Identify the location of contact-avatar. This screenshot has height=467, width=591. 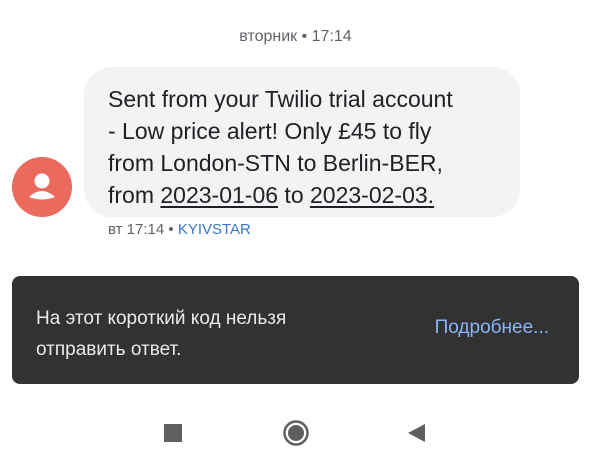
(42, 187).